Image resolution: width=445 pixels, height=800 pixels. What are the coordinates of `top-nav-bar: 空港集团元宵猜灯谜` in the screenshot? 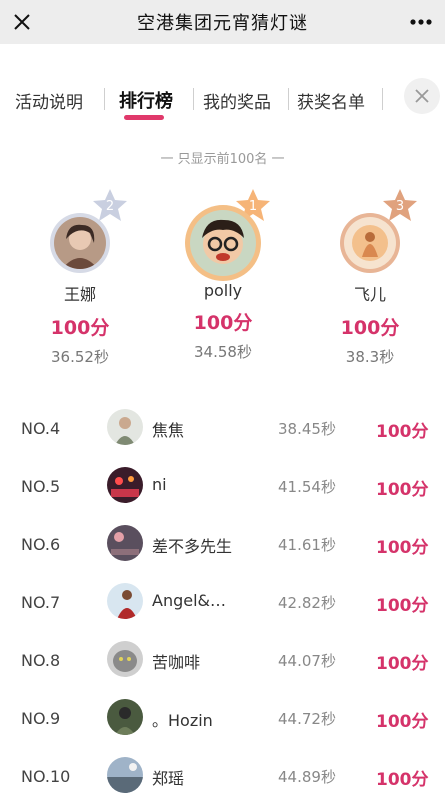 It's located at (222, 22).